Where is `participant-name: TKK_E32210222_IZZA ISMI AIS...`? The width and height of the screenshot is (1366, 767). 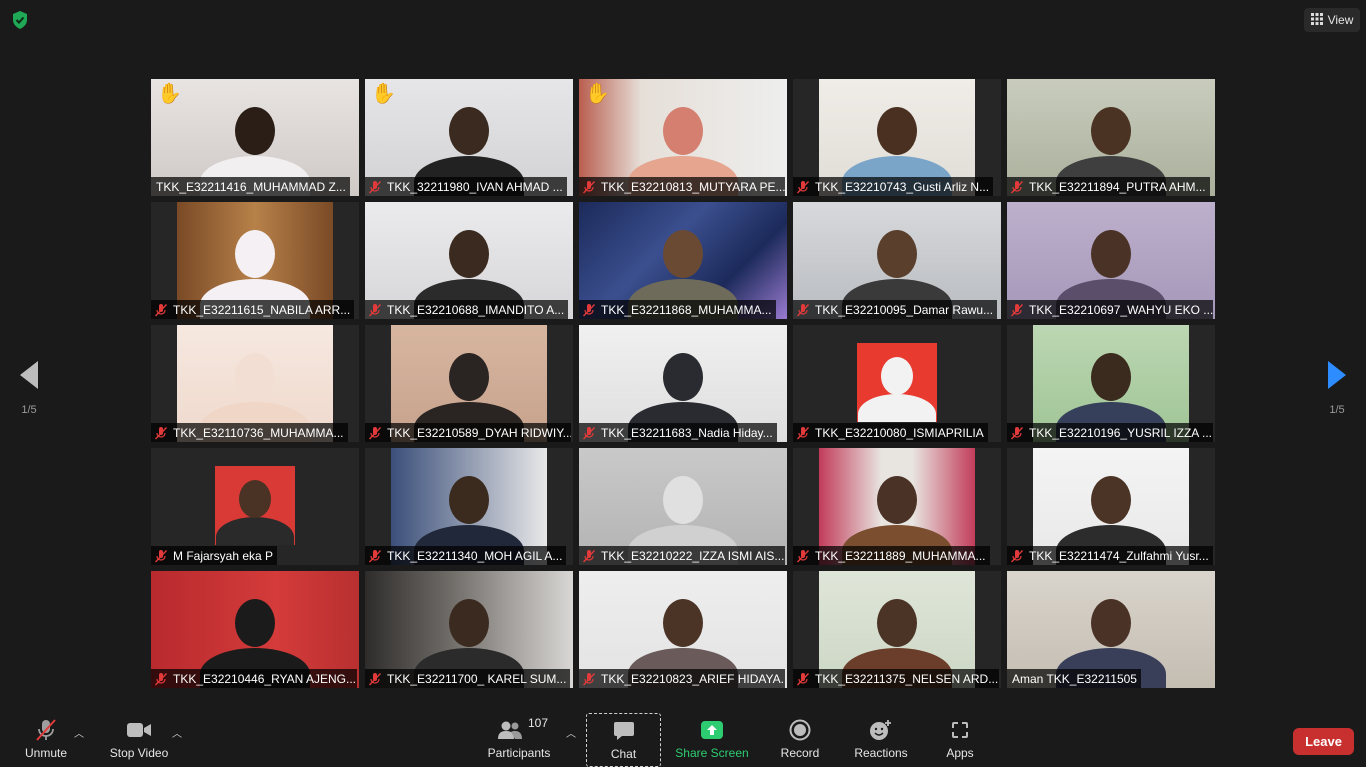
participant-name: TKK_E32210222_IZZA ISMI AIS... is located at coordinates (693, 555).